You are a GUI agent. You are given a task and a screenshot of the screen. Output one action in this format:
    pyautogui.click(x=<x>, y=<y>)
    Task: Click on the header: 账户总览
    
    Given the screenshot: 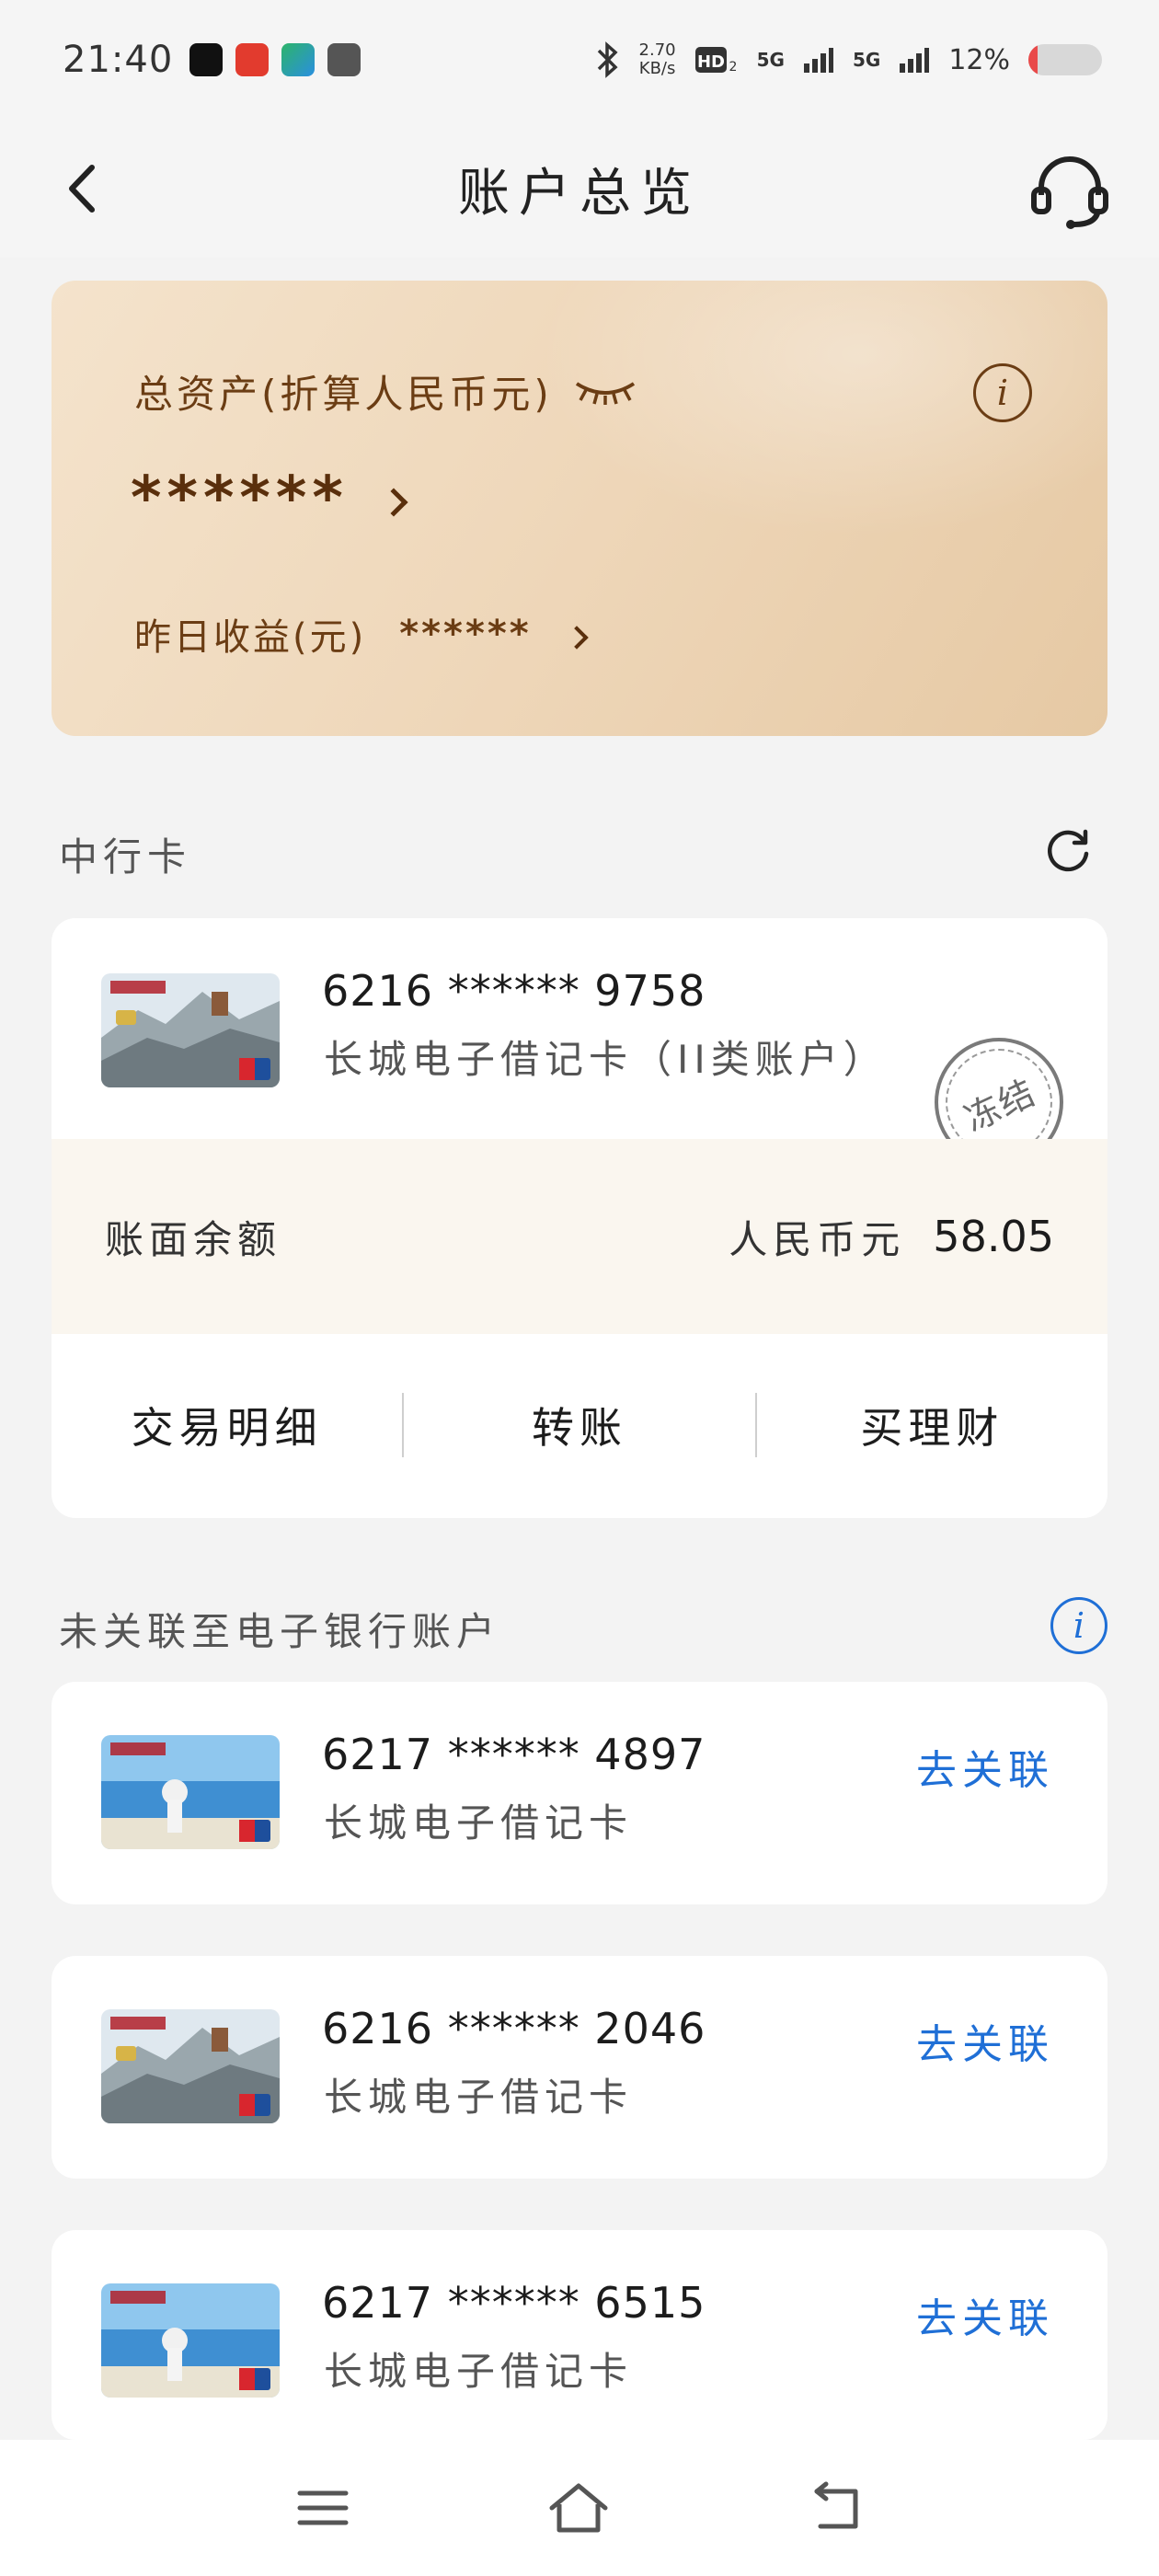 What is the action you would take?
    pyautogui.click(x=579, y=189)
    